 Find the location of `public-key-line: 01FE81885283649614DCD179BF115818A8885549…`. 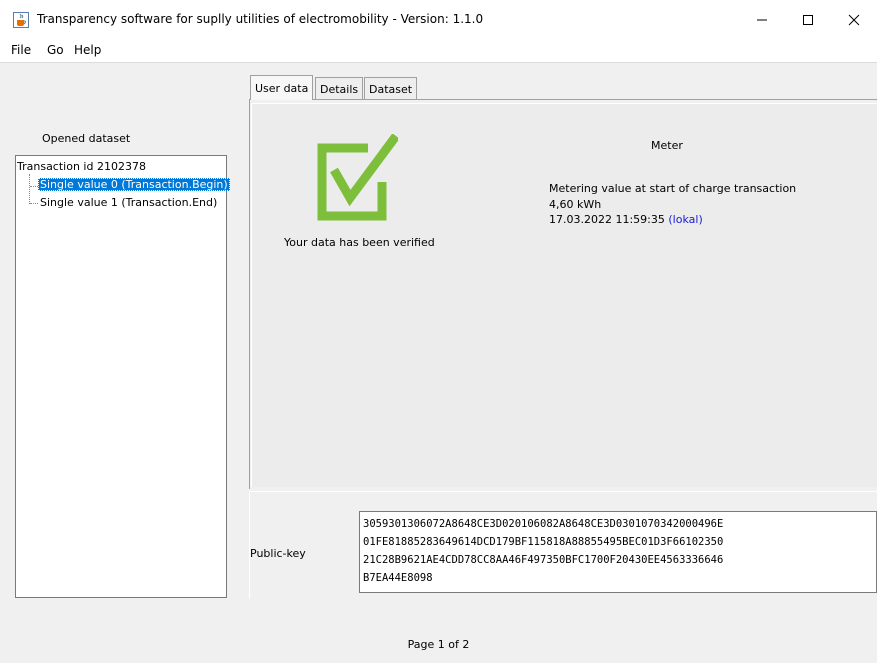

public-key-line: 01FE81885283649614DCD179BF115818A8885549… is located at coordinates (543, 542).